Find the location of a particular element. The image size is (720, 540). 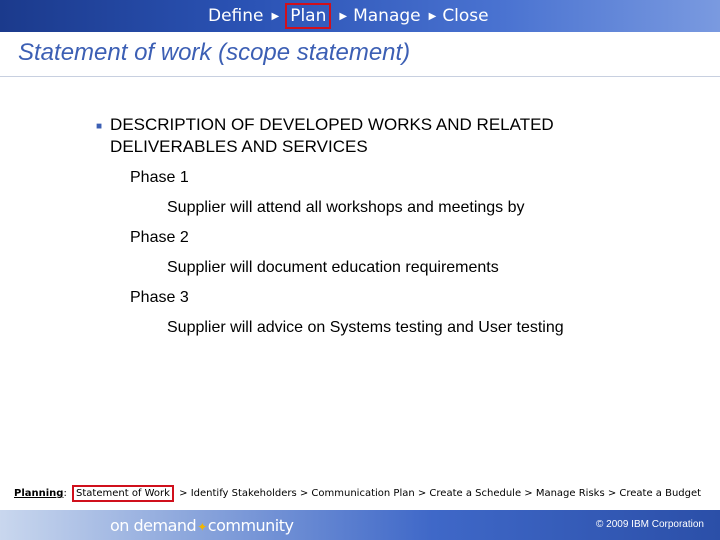

nav-item-label: Plan is located at coordinates (308, 16).